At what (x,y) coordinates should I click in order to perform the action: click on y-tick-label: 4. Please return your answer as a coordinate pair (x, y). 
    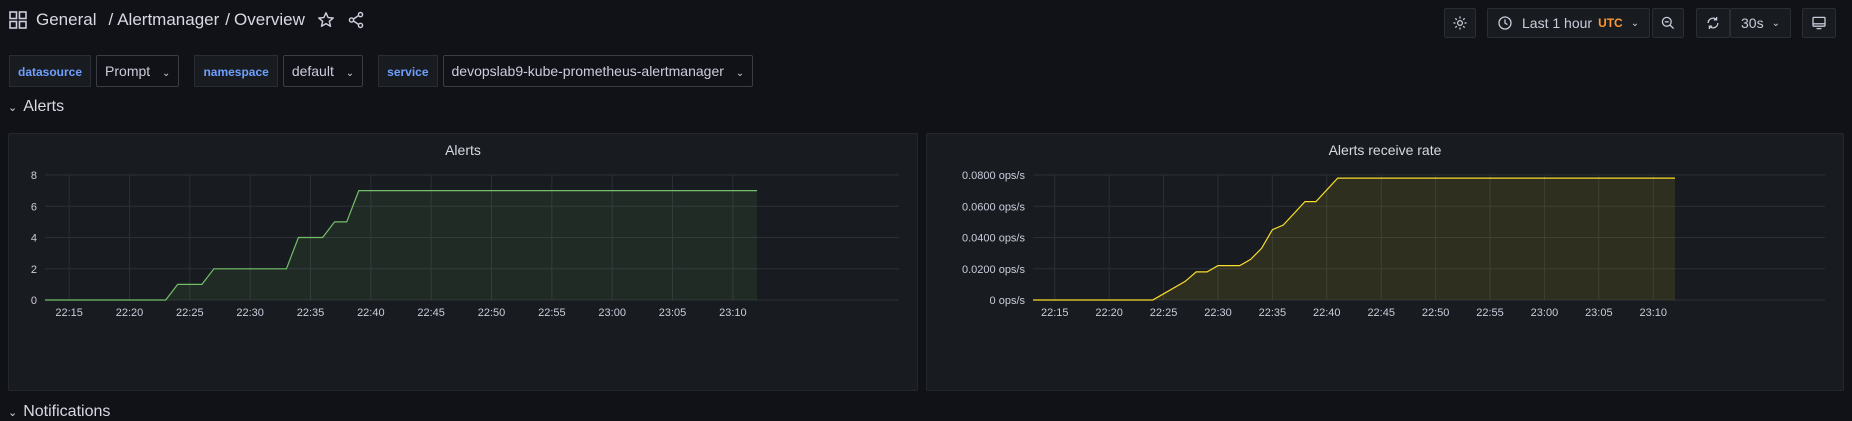
    Looking at the image, I should click on (34, 239).